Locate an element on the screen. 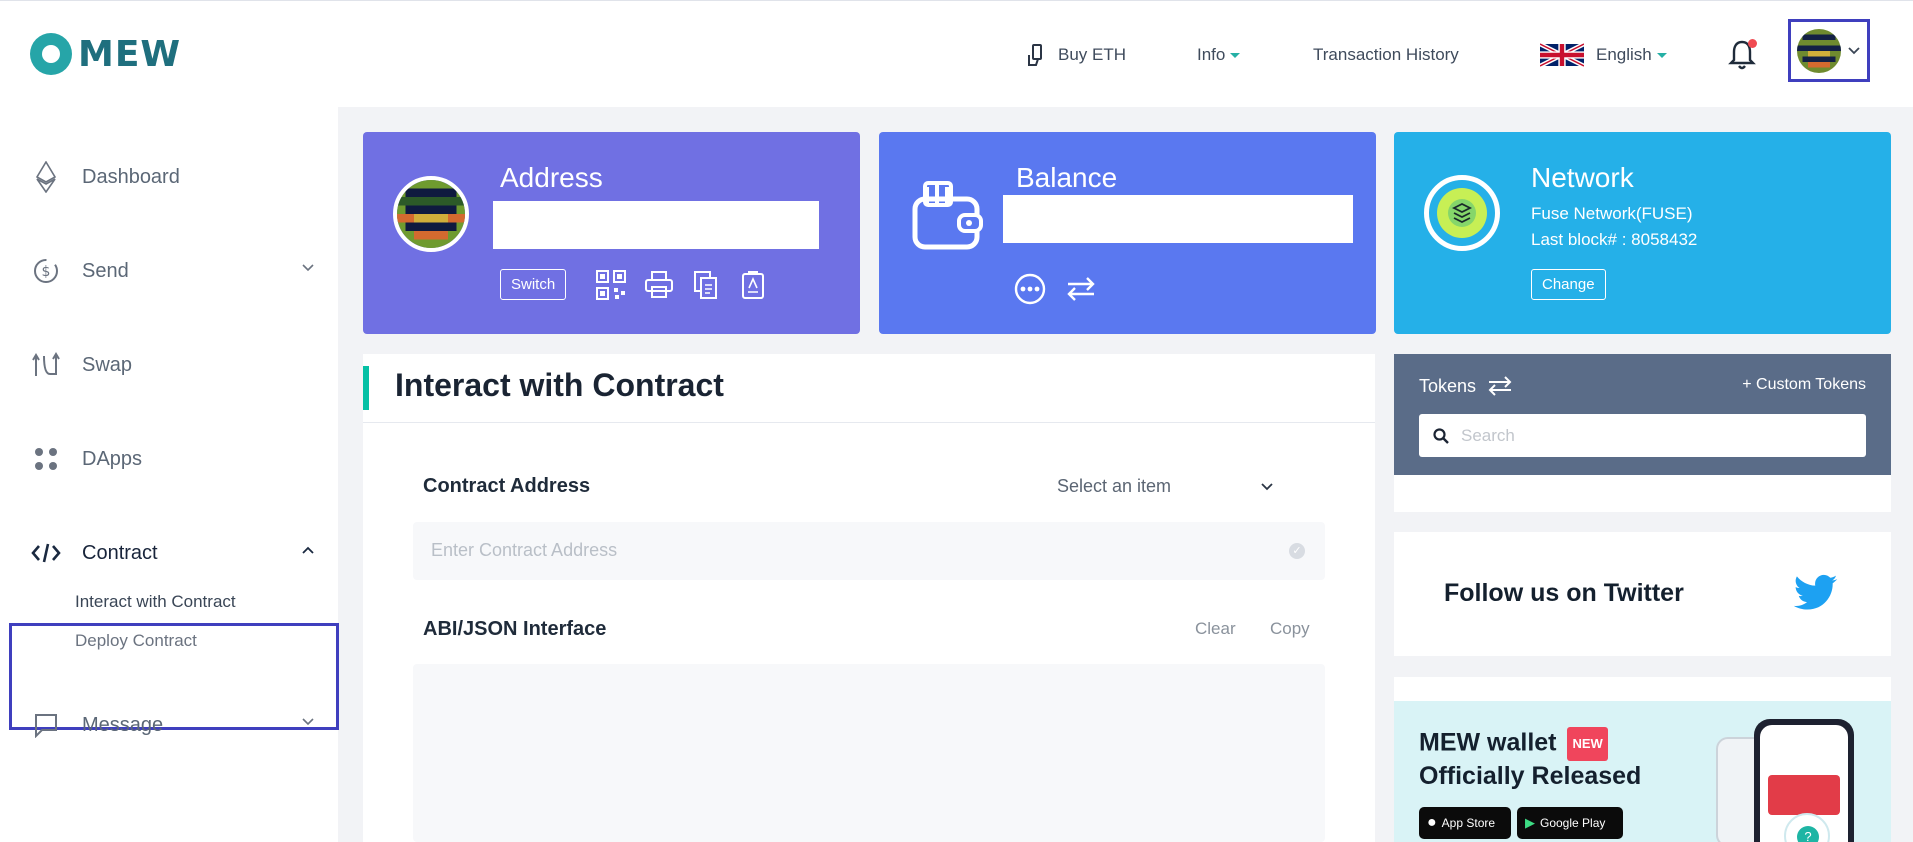 This screenshot has height=842, width=1913. app-store-badge: ● App Store is located at coordinates (1465, 823).